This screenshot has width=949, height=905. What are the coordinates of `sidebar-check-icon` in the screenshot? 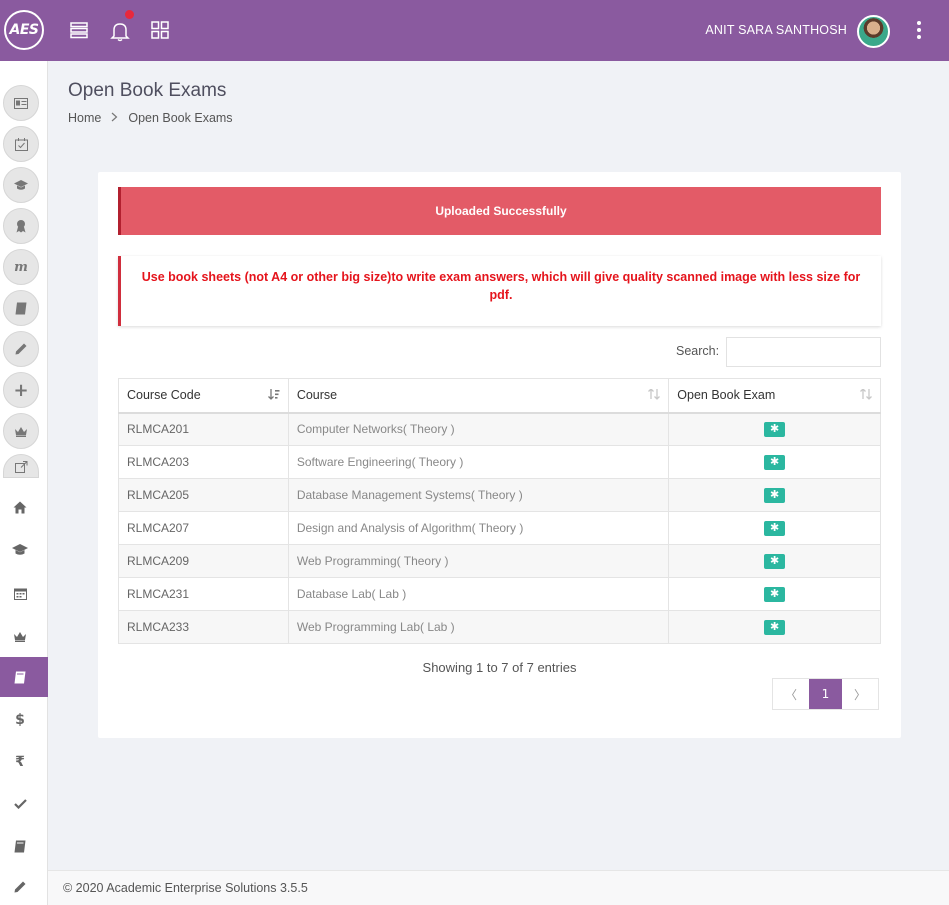 It's located at (24, 804).